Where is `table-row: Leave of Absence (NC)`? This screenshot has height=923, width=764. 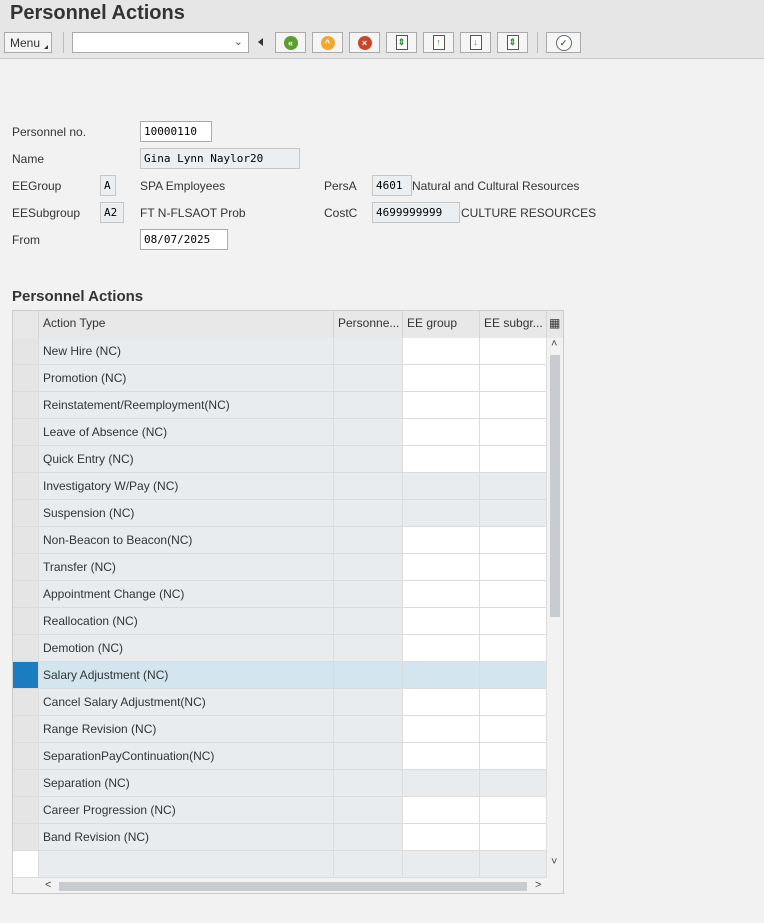
table-row: Leave of Absence (NC) is located at coordinates (280, 432).